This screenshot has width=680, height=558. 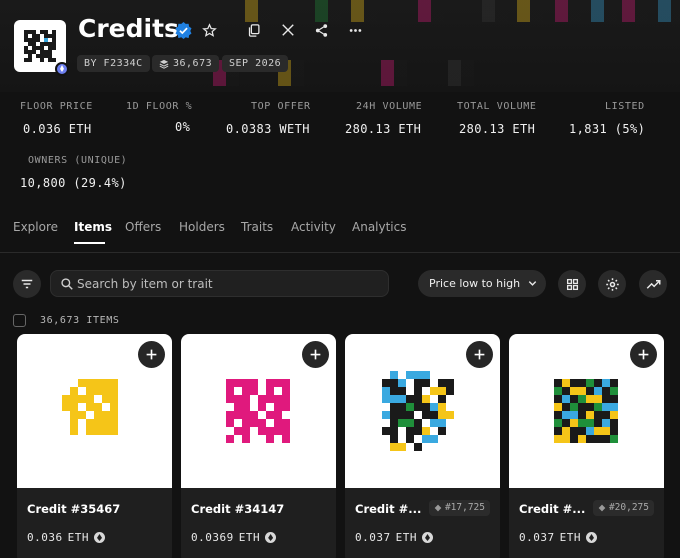 I want to click on rarity-rank-badge: #17,725, so click(x=459, y=508).